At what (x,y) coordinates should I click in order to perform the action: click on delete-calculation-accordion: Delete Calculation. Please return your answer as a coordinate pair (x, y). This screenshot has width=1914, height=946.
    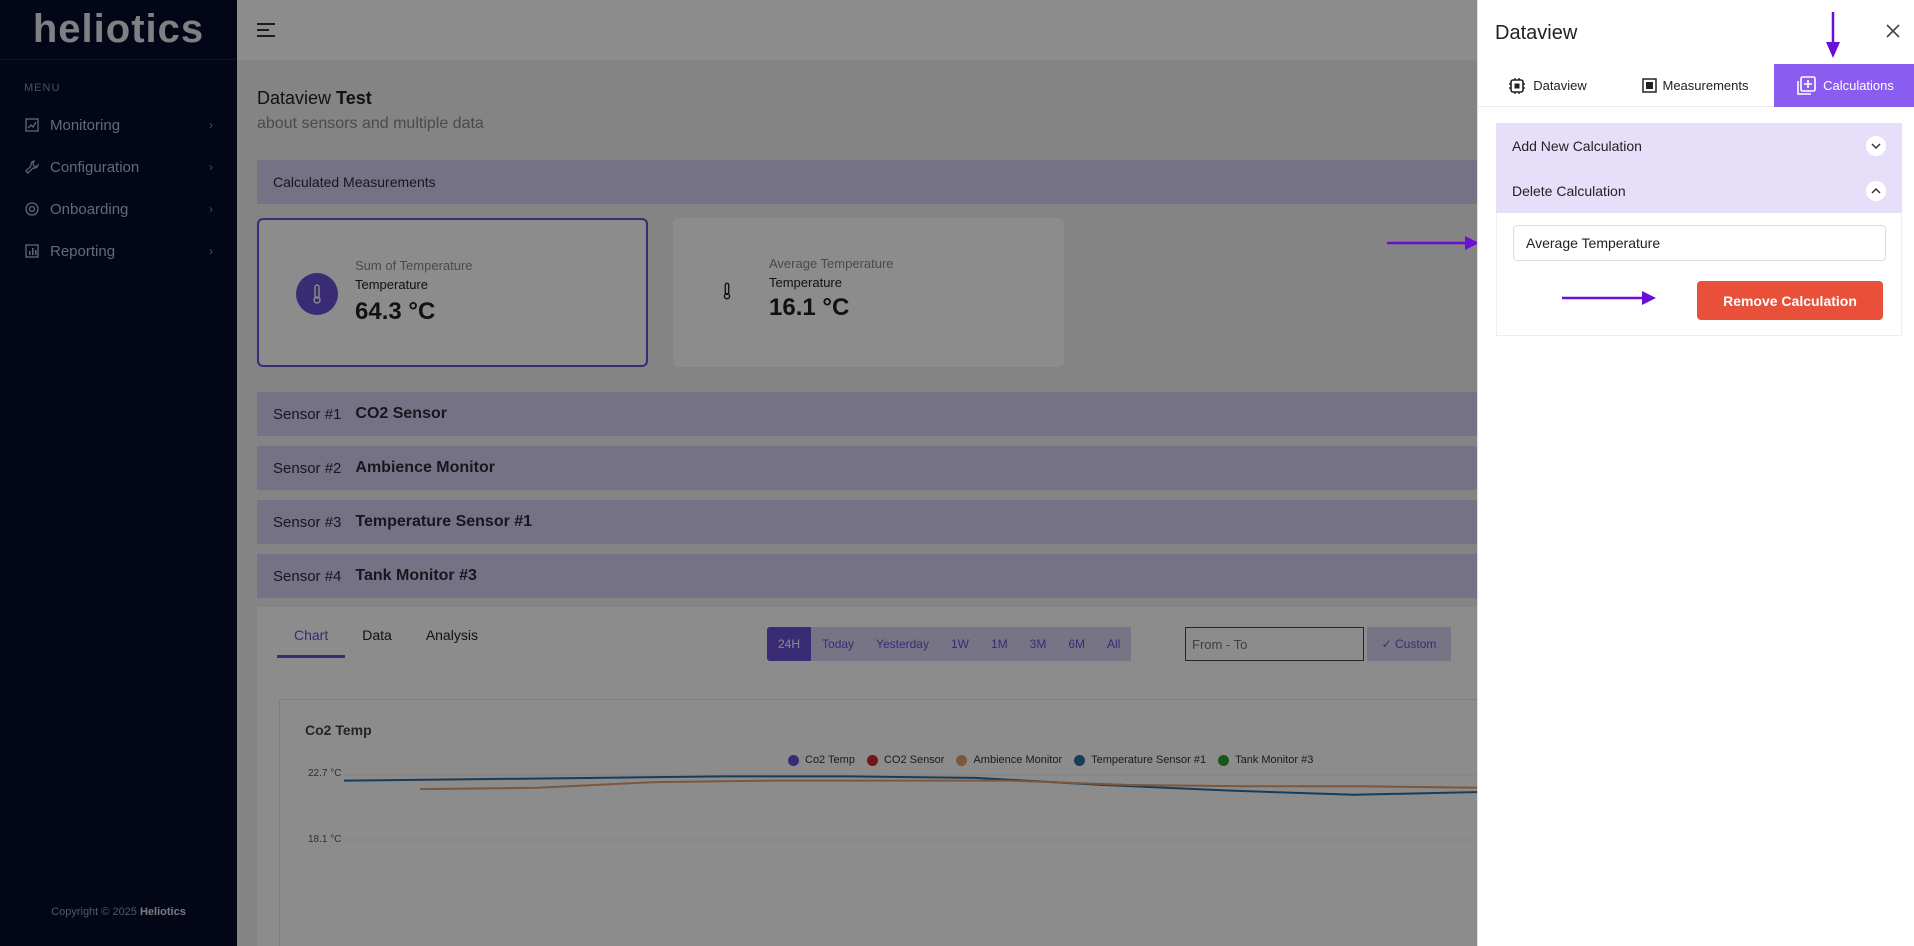
    Looking at the image, I should click on (1699, 190).